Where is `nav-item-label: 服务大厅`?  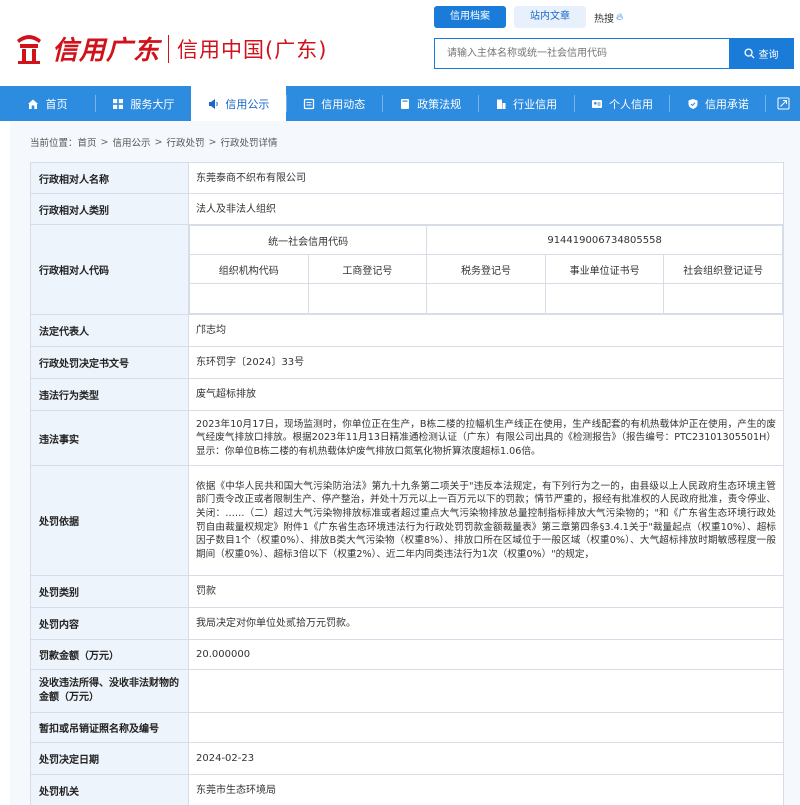
nav-item-label: 服务大厅 is located at coordinates (152, 104).